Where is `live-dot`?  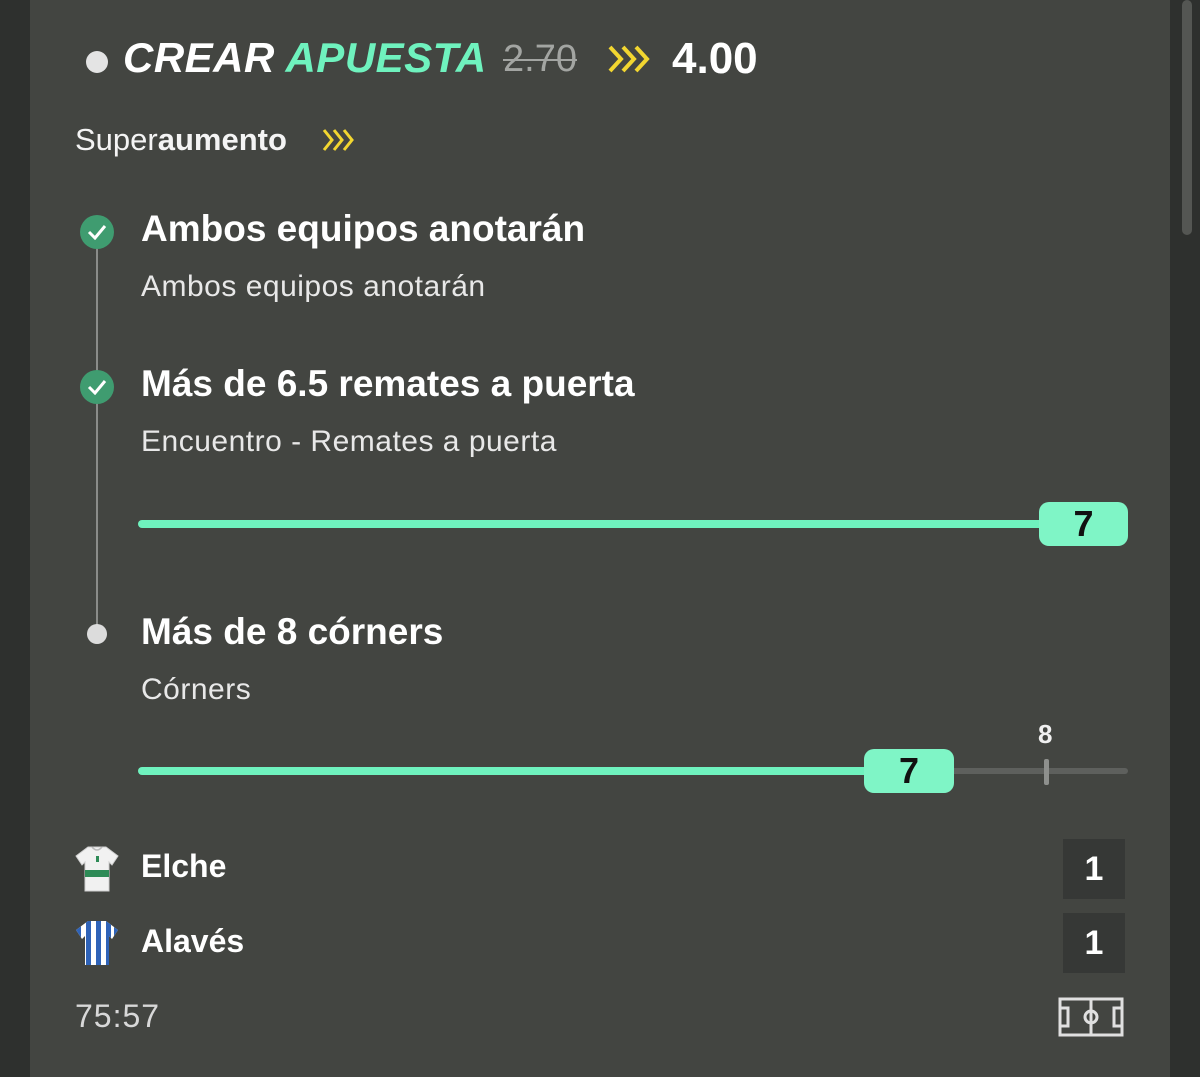
live-dot is located at coordinates (97, 62).